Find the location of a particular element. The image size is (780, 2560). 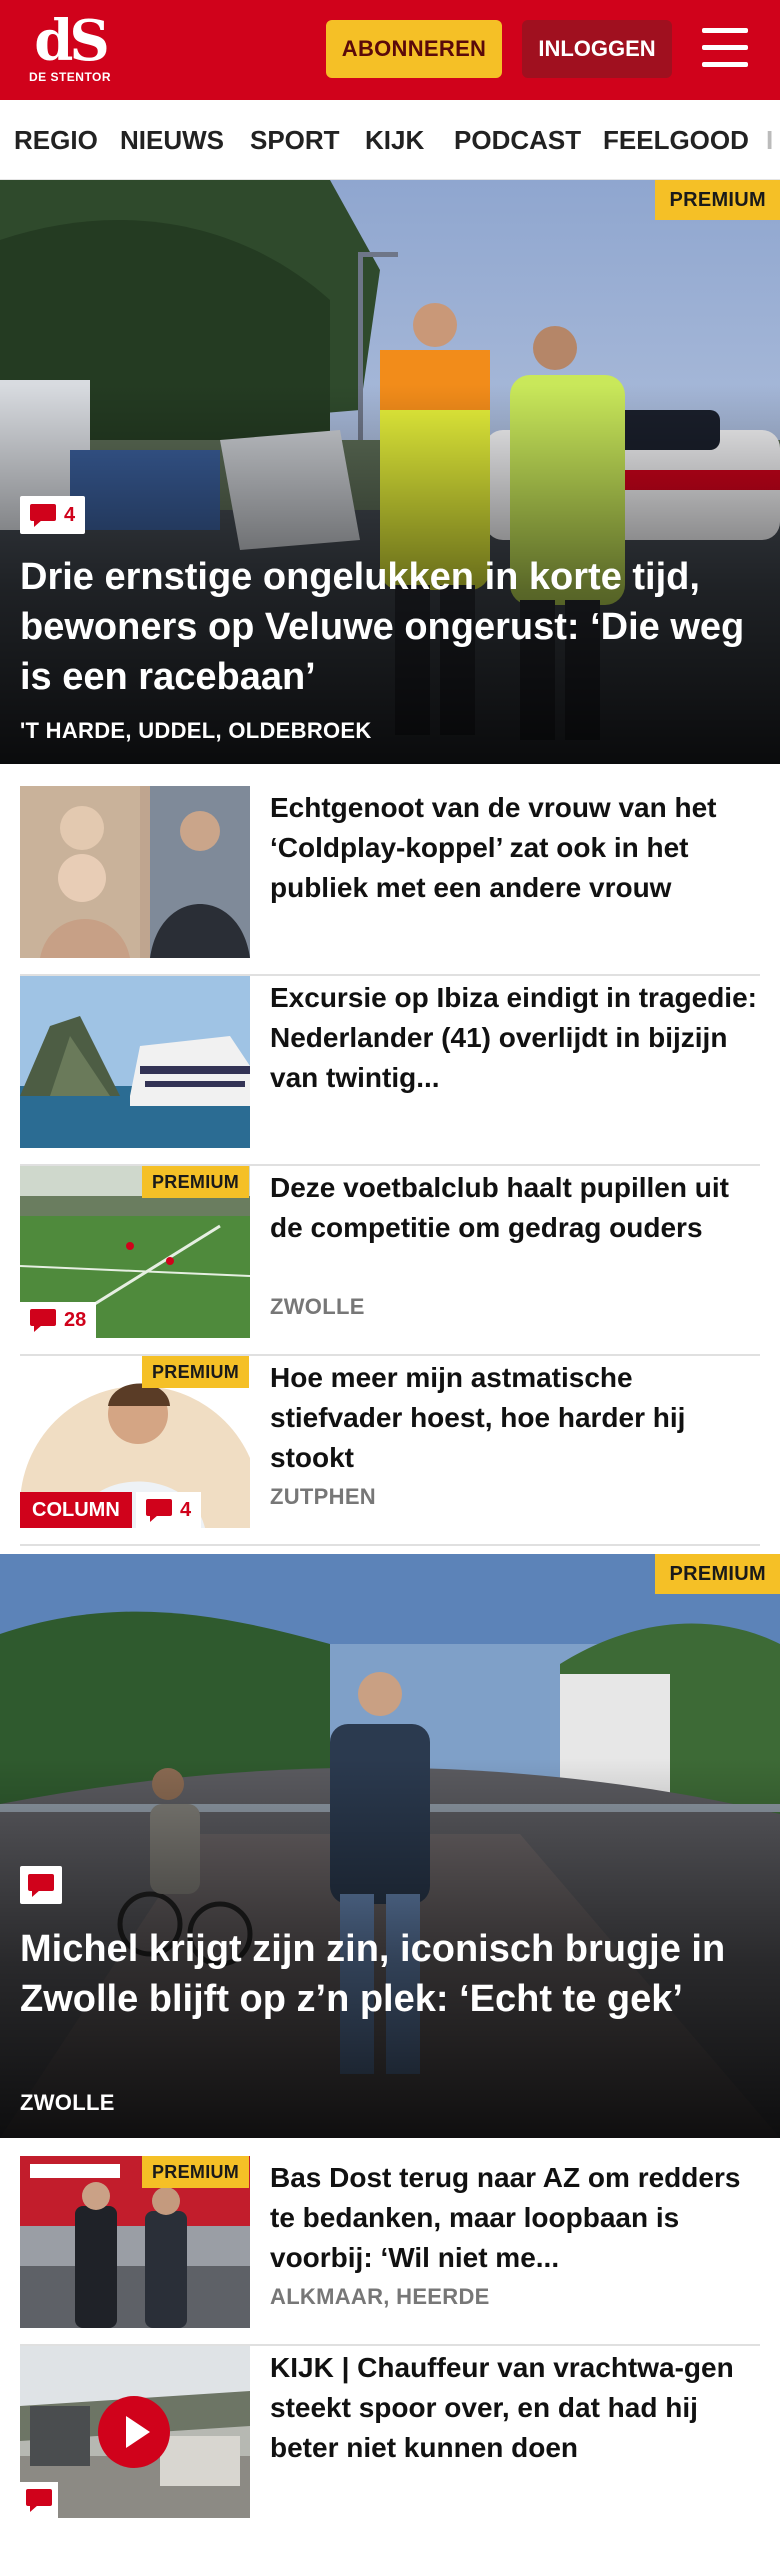

menu-icon is located at coordinates (725, 48).